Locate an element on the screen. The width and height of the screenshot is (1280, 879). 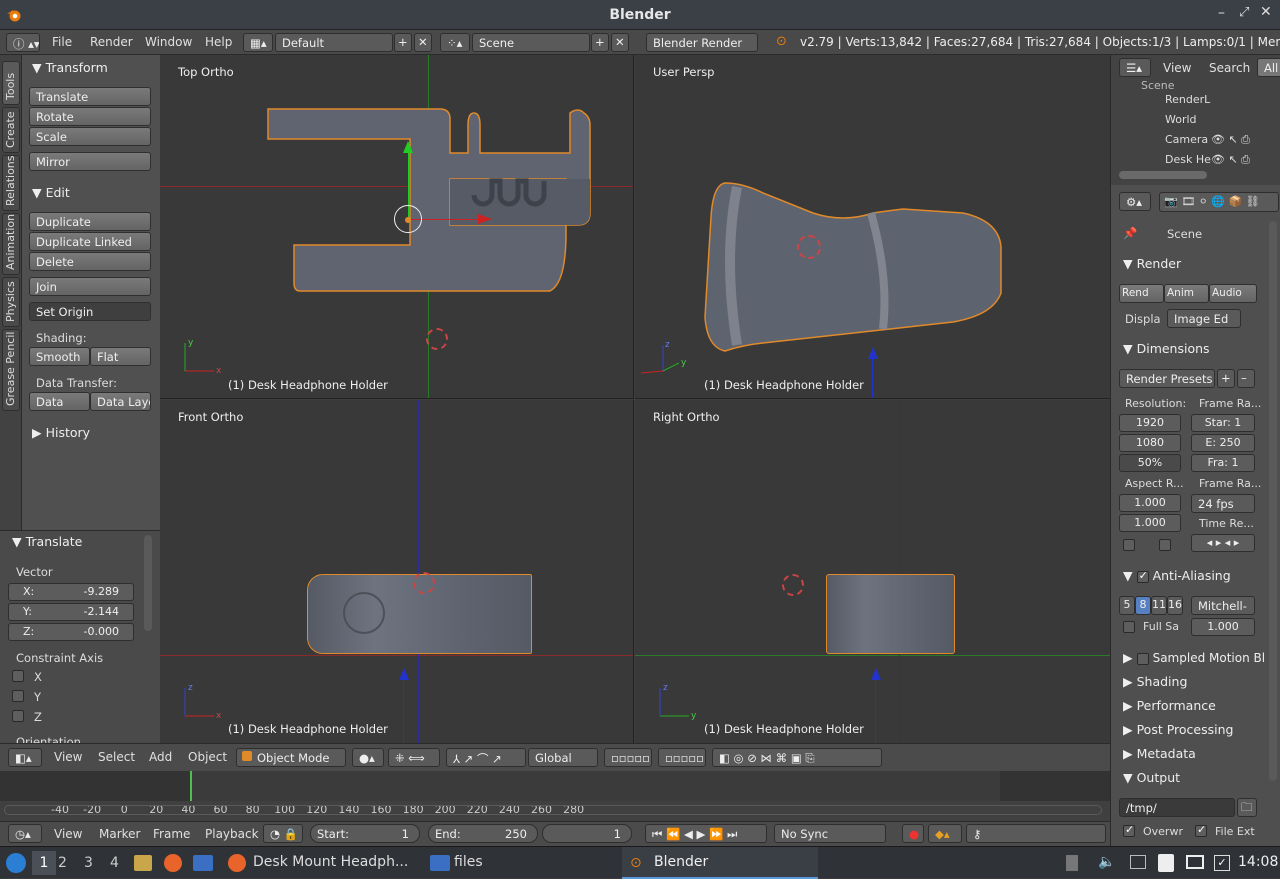
sampled-motion-blur-header: ▶ Sampled Motion Bl is located at coordinates (1194, 657).